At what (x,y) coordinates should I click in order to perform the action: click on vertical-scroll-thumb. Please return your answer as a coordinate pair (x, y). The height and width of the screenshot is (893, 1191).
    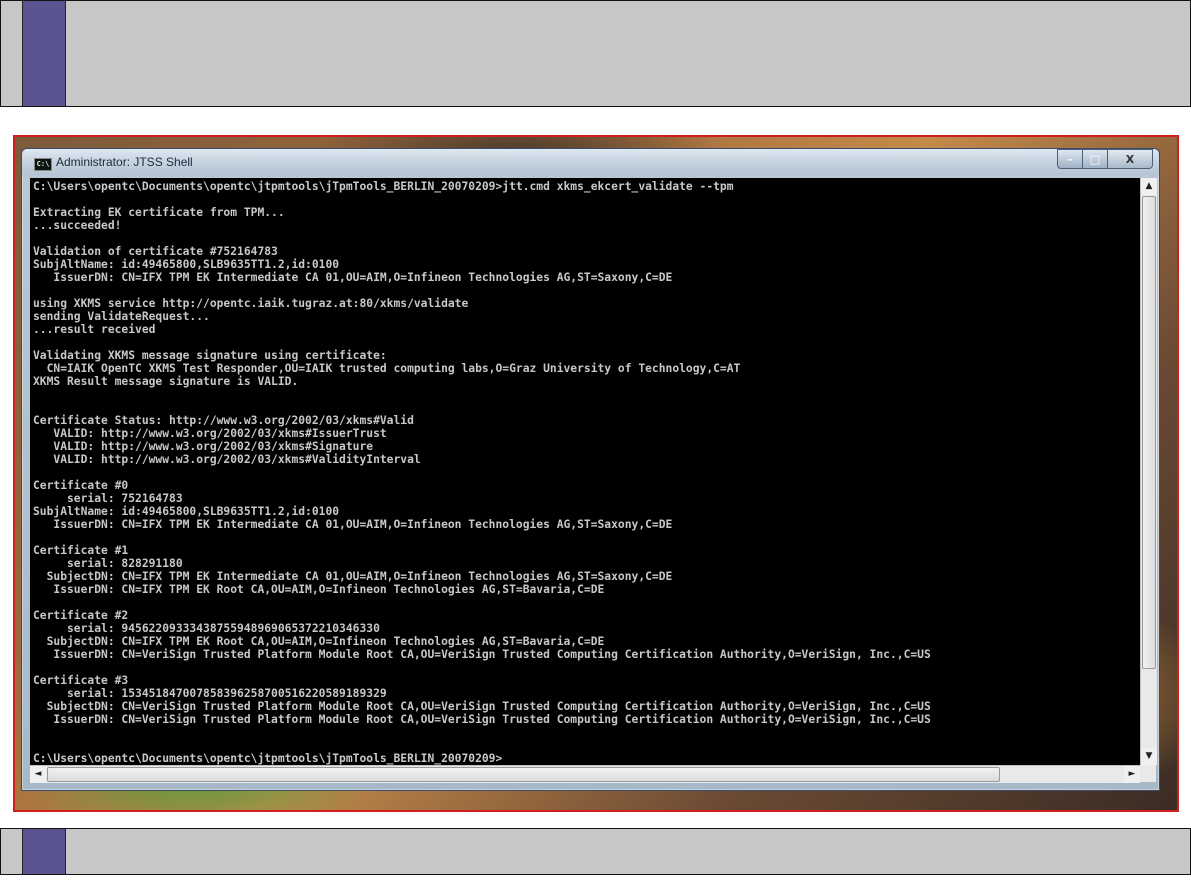
    Looking at the image, I should click on (1149, 432).